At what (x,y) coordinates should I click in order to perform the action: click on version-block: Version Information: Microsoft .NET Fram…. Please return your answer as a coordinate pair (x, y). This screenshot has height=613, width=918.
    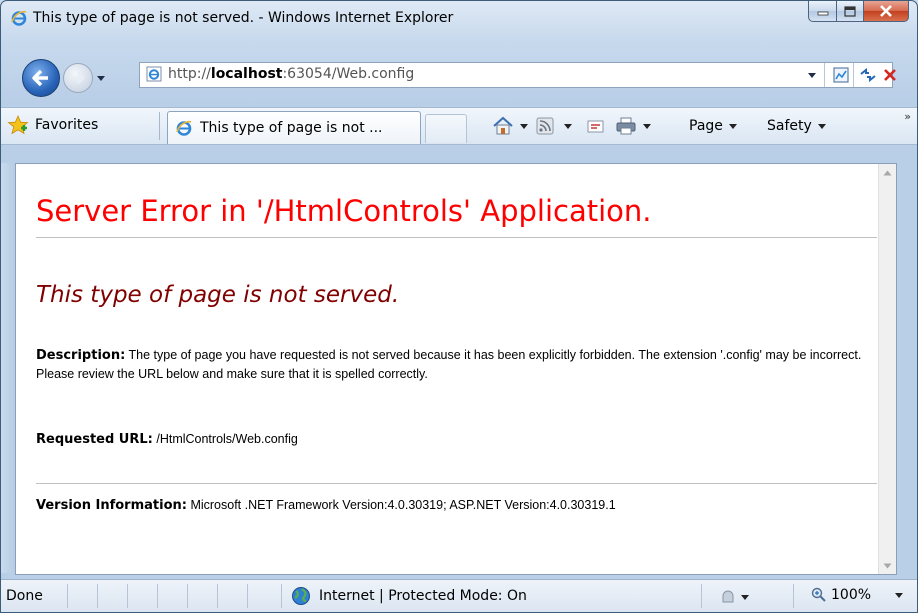
    Looking at the image, I should click on (451, 505).